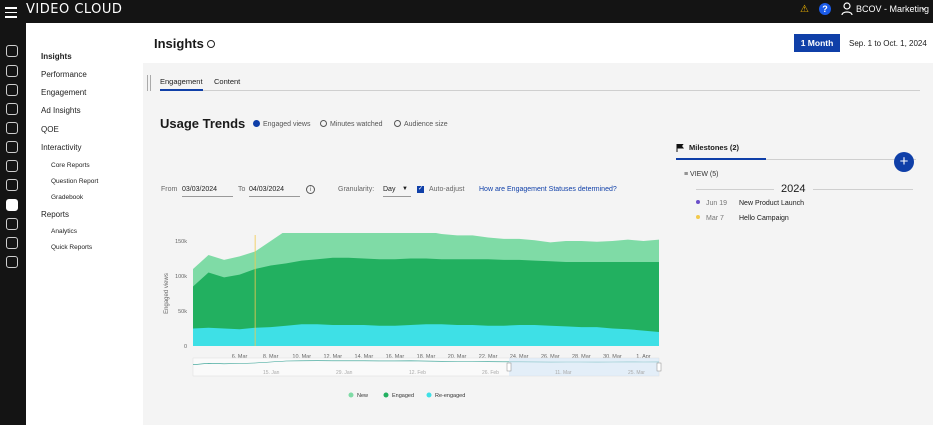 Image resolution: width=933 pixels, height=425 pixels. What do you see at coordinates (923, 7) in the screenshot?
I see `chevron-down-icon: ⌄` at bounding box center [923, 7].